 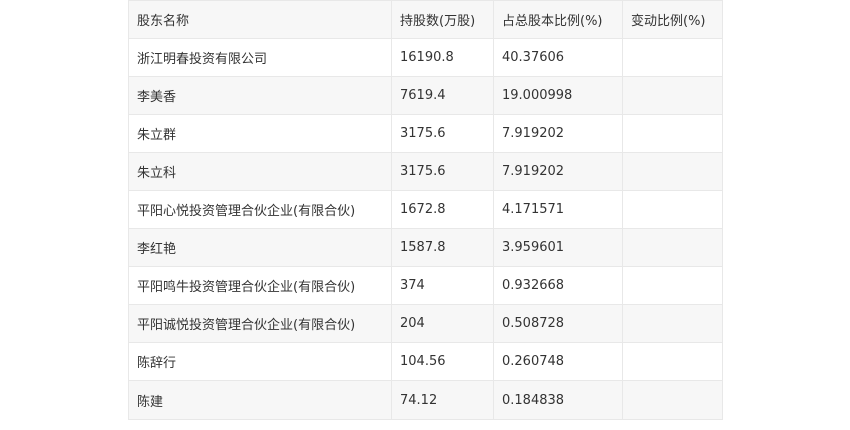 I want to click on table-header: 股东名称 持股数(万股) 占总股本比例(%) 变动比例(%), so click(x=425, y=19).